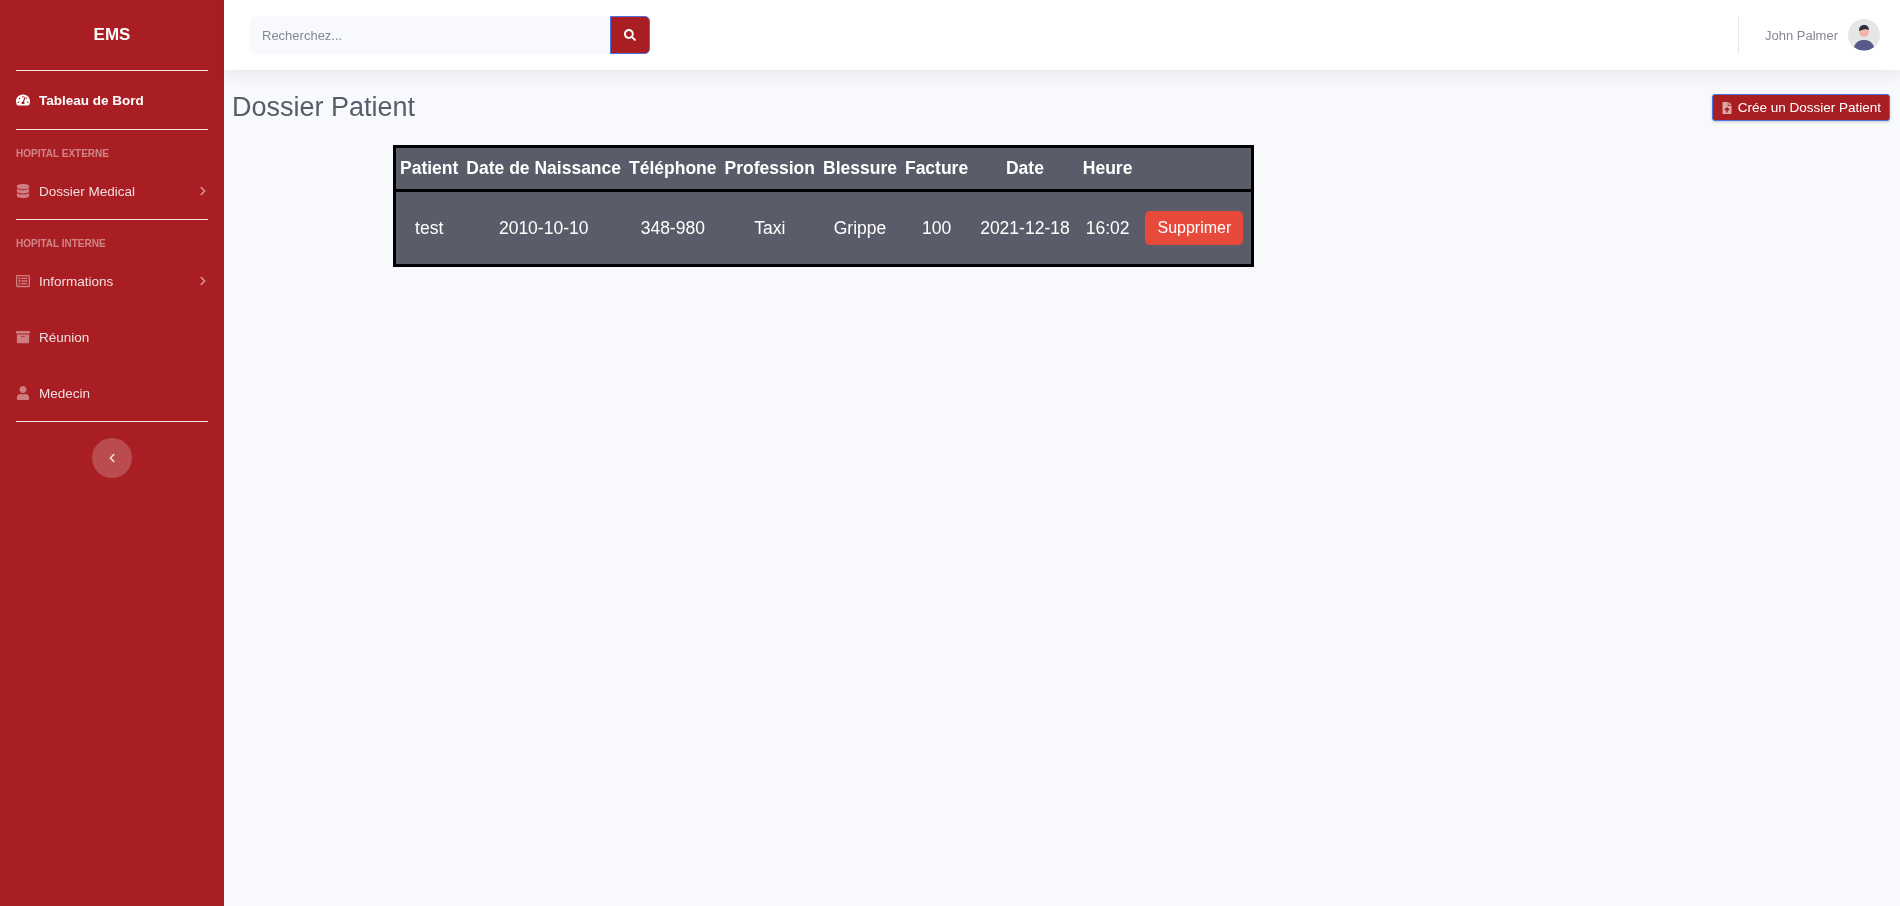 The image size is (1900, 906). Describe the element at coordinates (112, 458) in the screenshot. I see `chevron-left-icon` at that location.